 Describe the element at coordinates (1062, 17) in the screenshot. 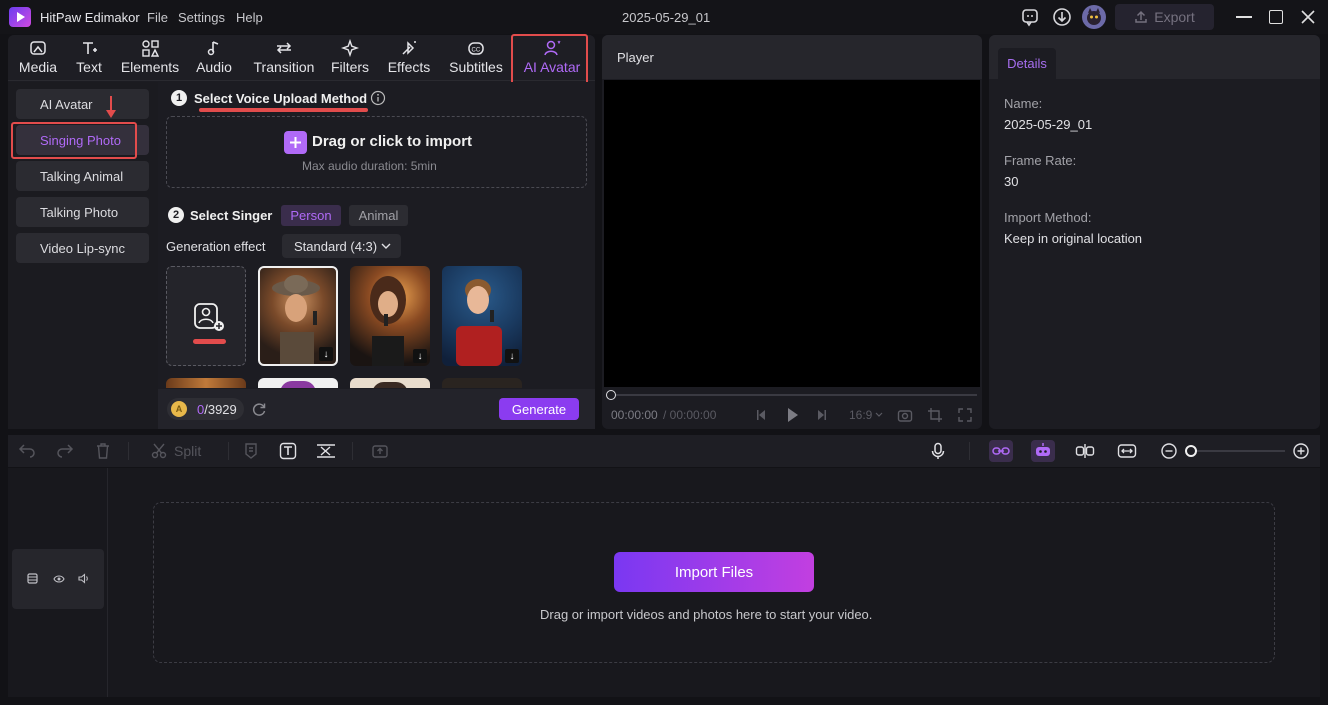

I see `download-icon` at that location.